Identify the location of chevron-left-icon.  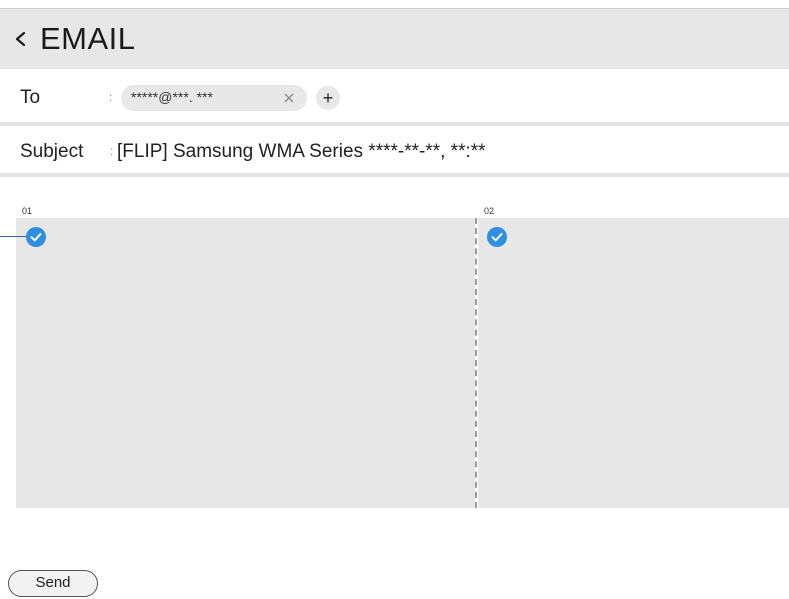
(21, 39).